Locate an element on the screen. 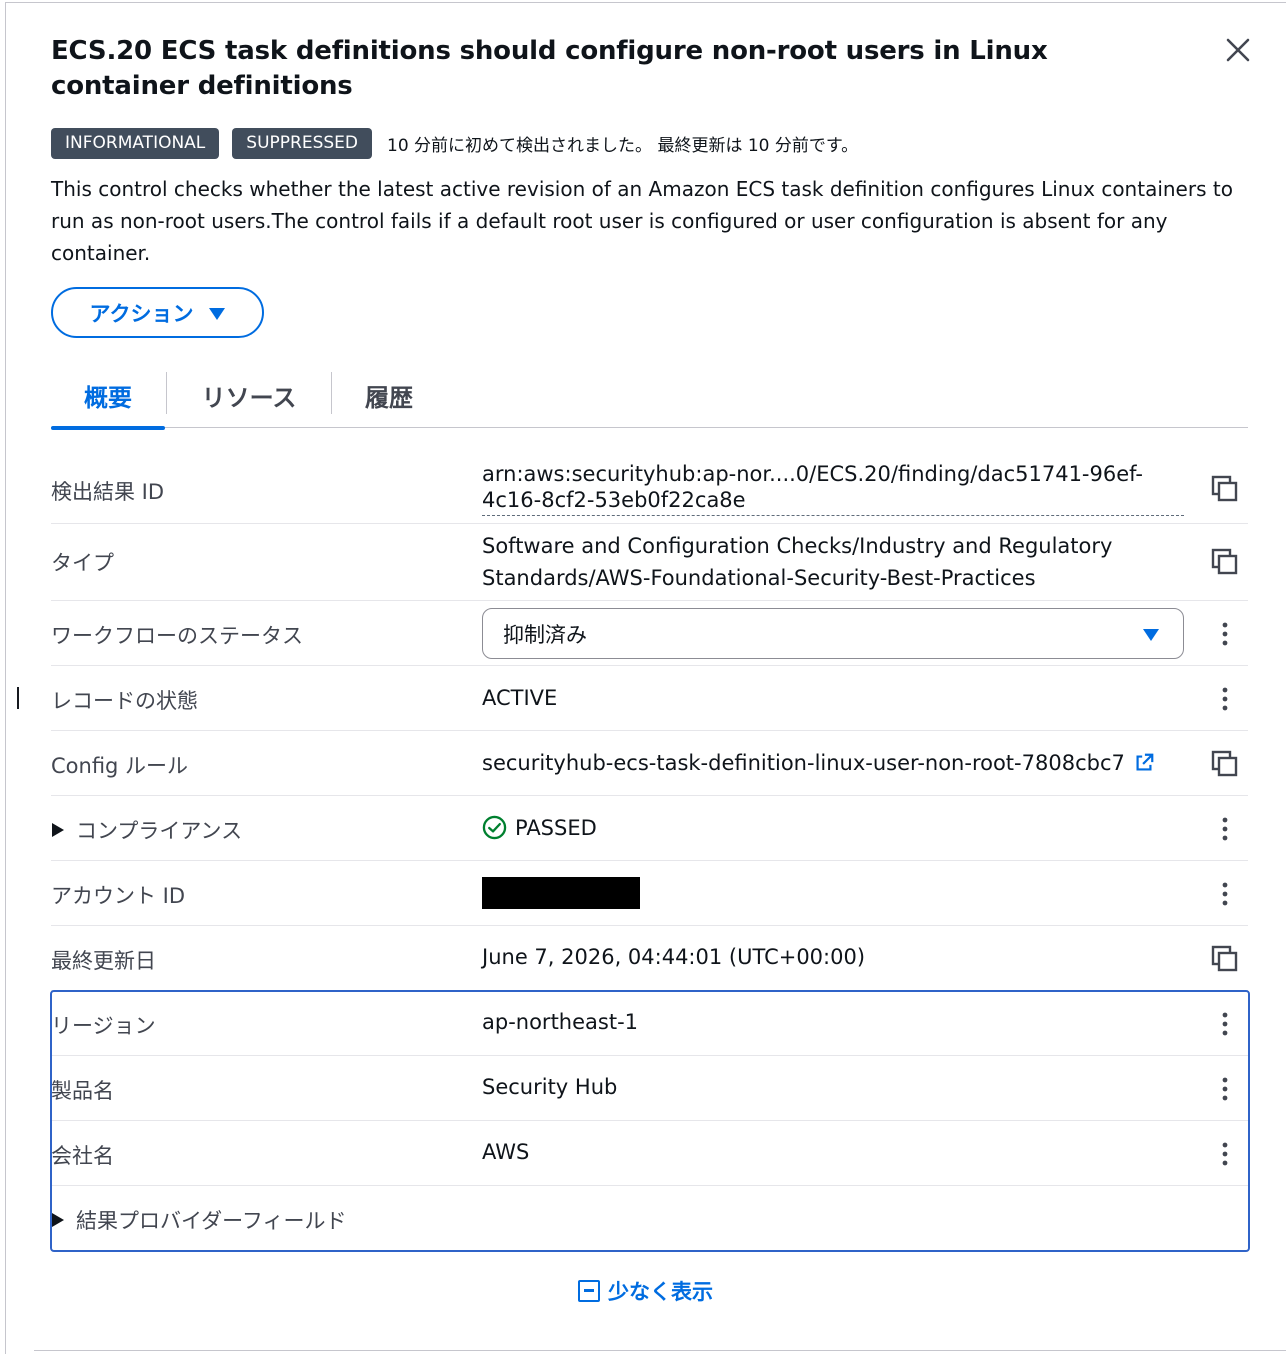  field-label: タイプ is located at coordinates (82, 563).